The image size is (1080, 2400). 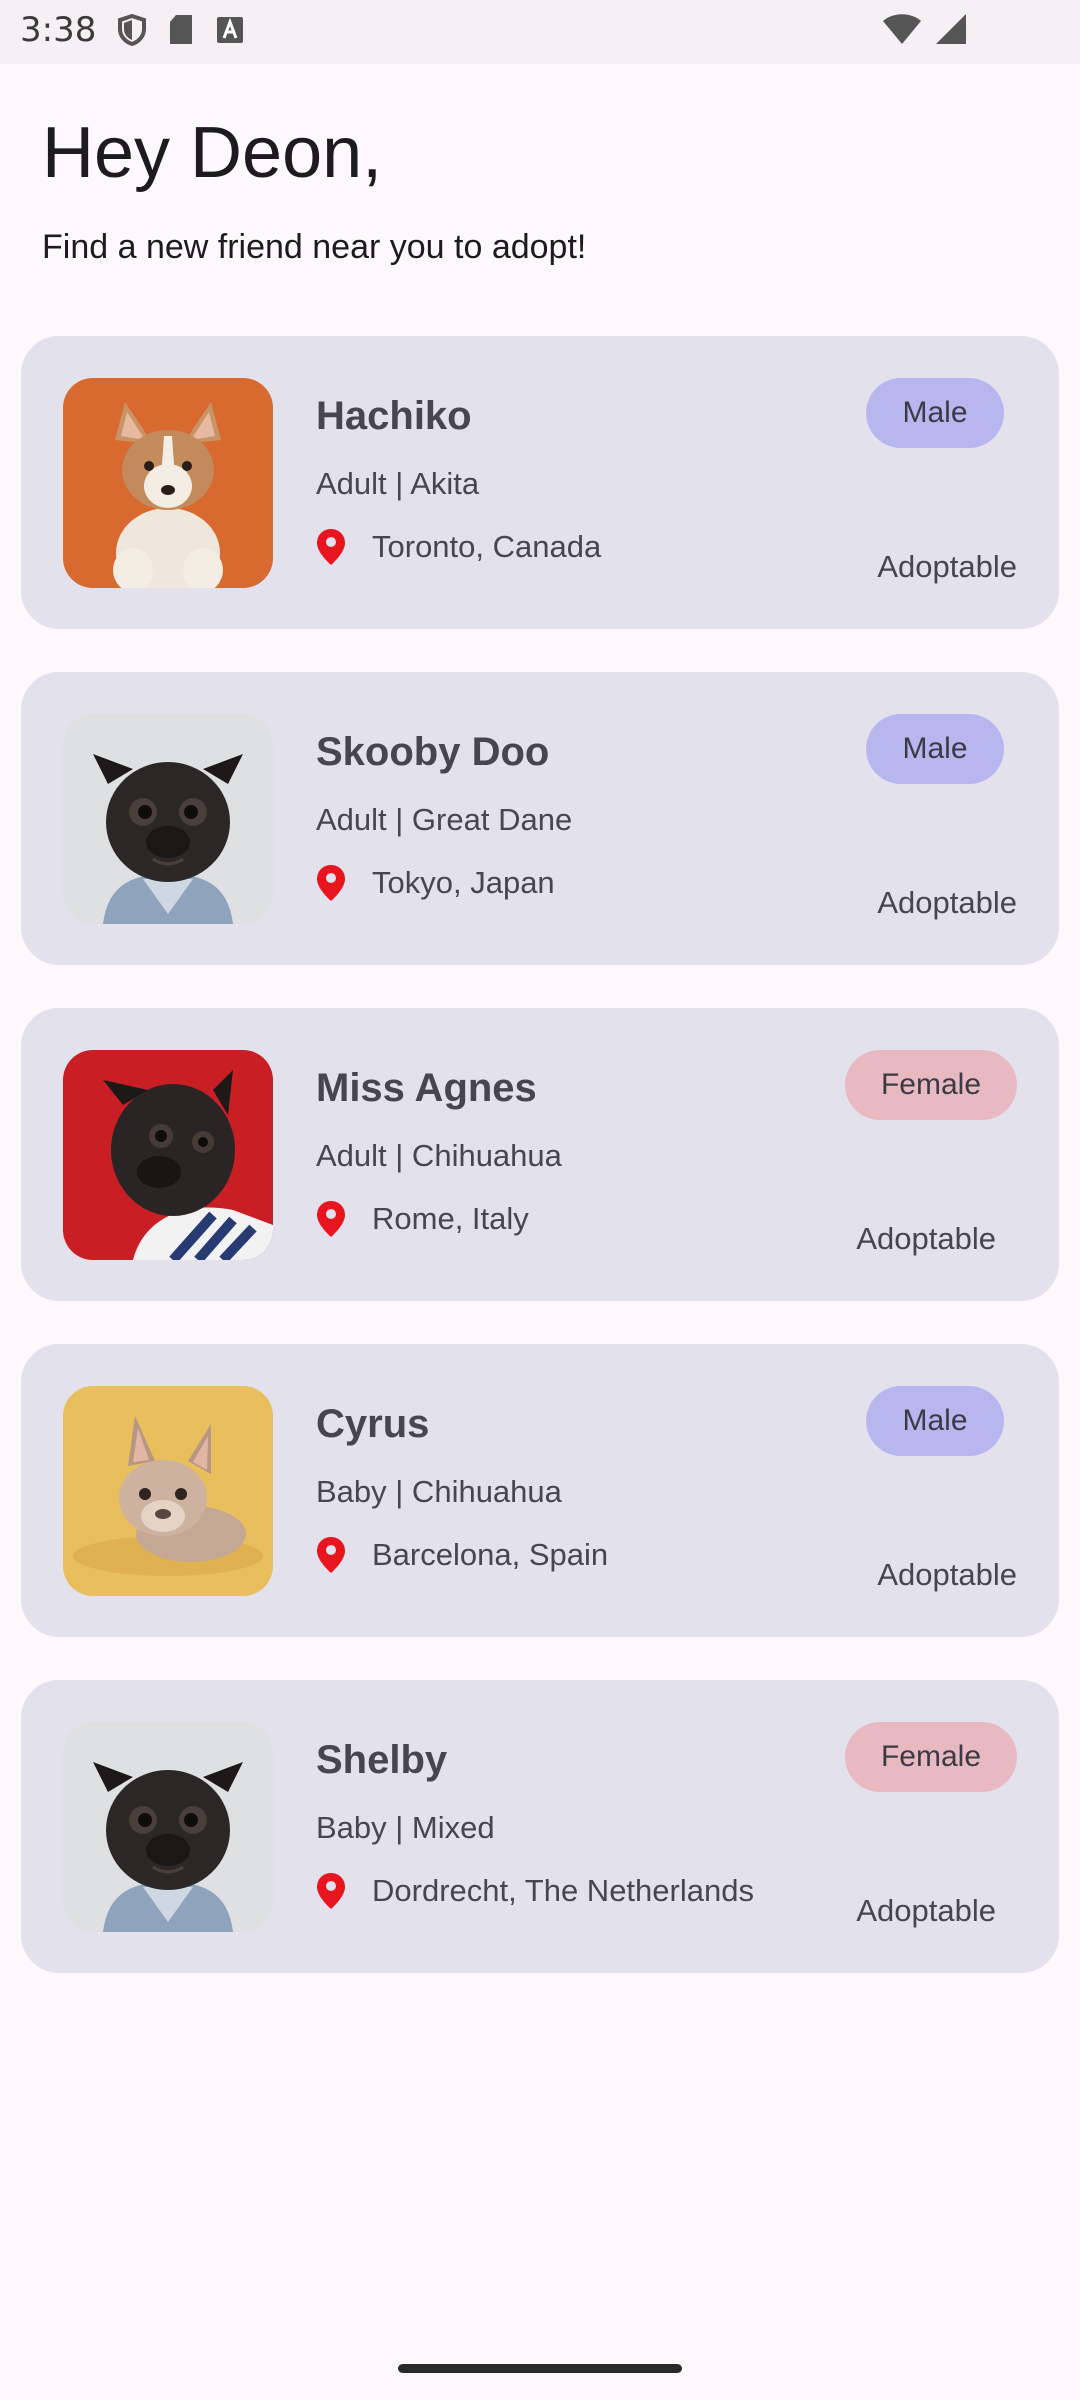 What do you see at coordinates (168, 1491) in the screenshot?
I see `pet-photo-bulldog` at bounding box center [168, 1491].